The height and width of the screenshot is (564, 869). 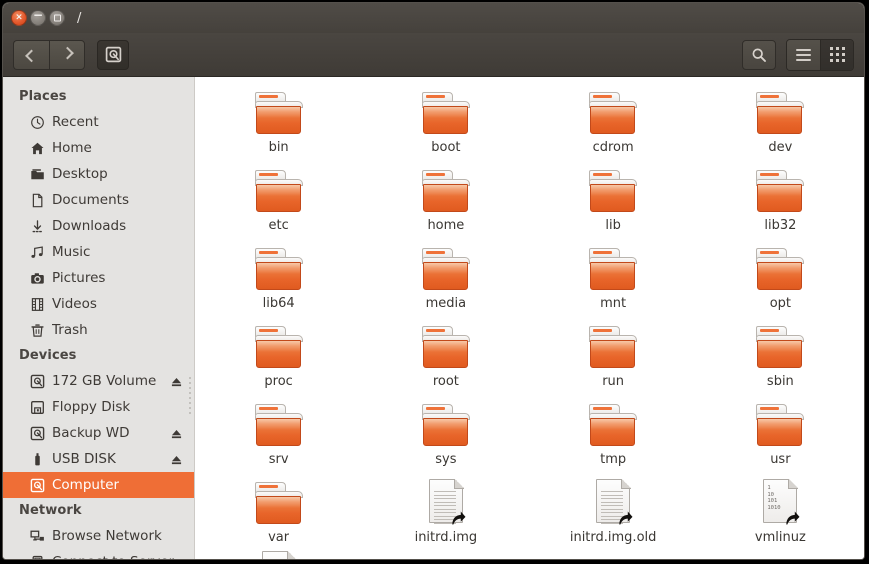 I want to click on file-item: dev, so click(x=780, y=125).